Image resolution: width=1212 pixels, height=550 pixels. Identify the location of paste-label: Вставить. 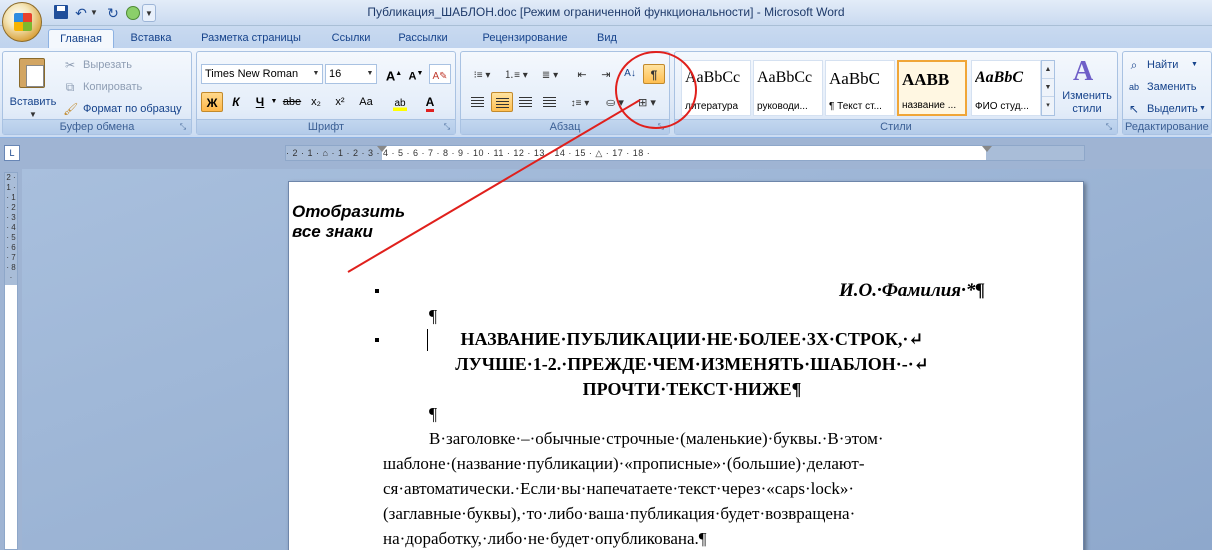
(33, 102).